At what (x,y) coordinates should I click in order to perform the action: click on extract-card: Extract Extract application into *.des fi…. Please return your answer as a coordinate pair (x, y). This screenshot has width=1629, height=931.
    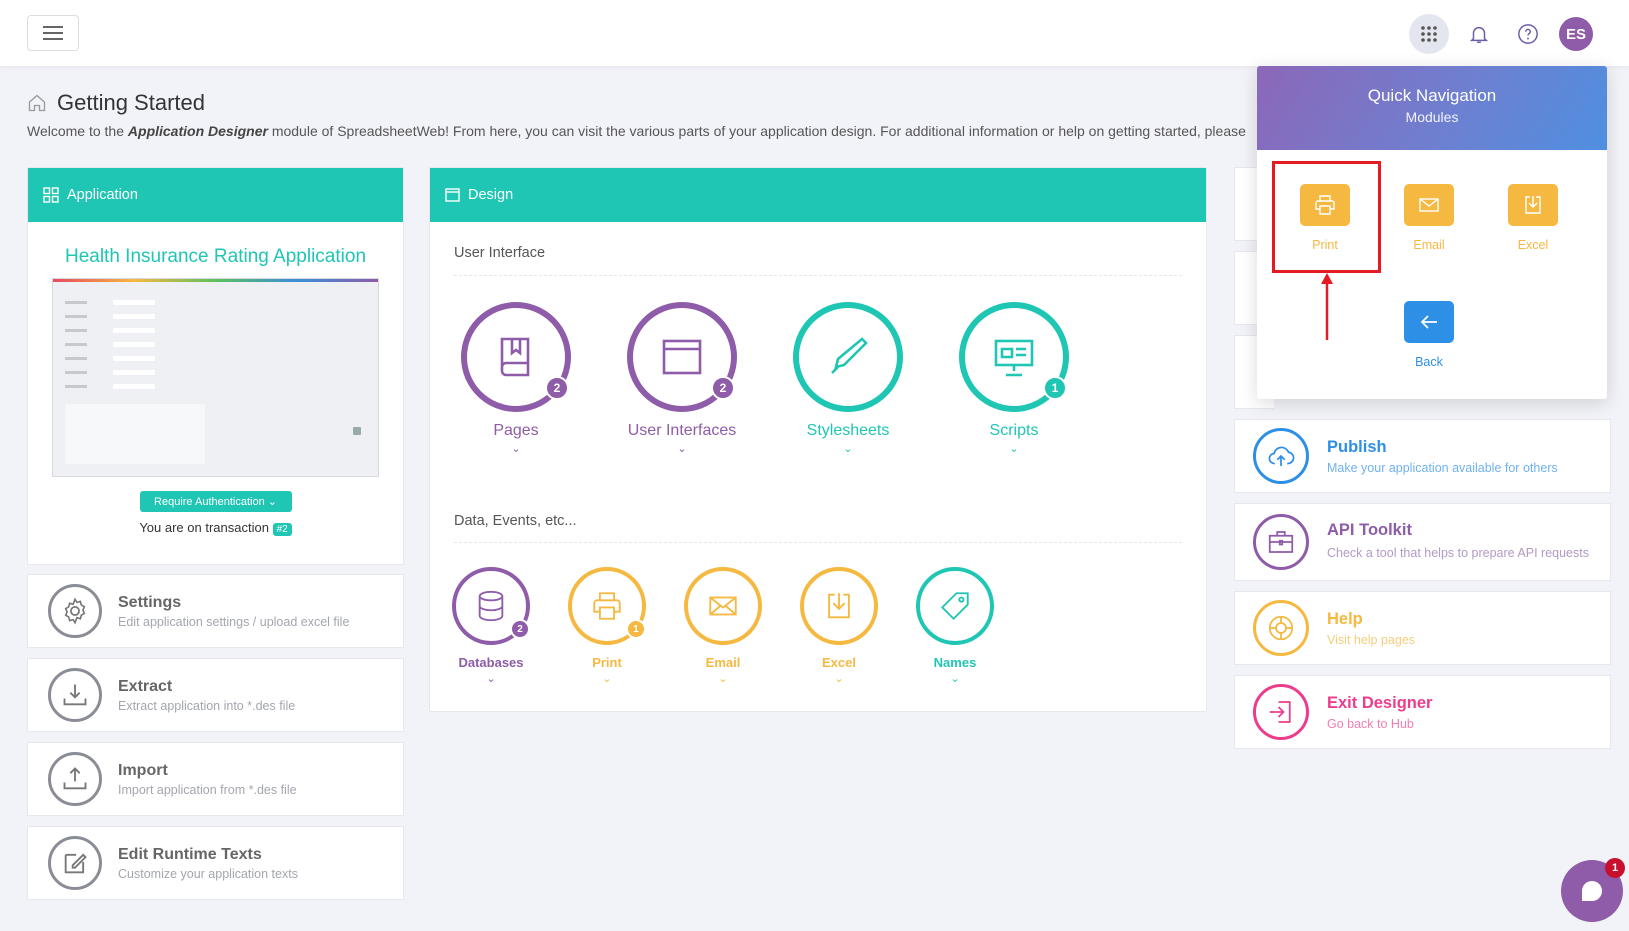
    Looking at the image, I should click on (215, 695).